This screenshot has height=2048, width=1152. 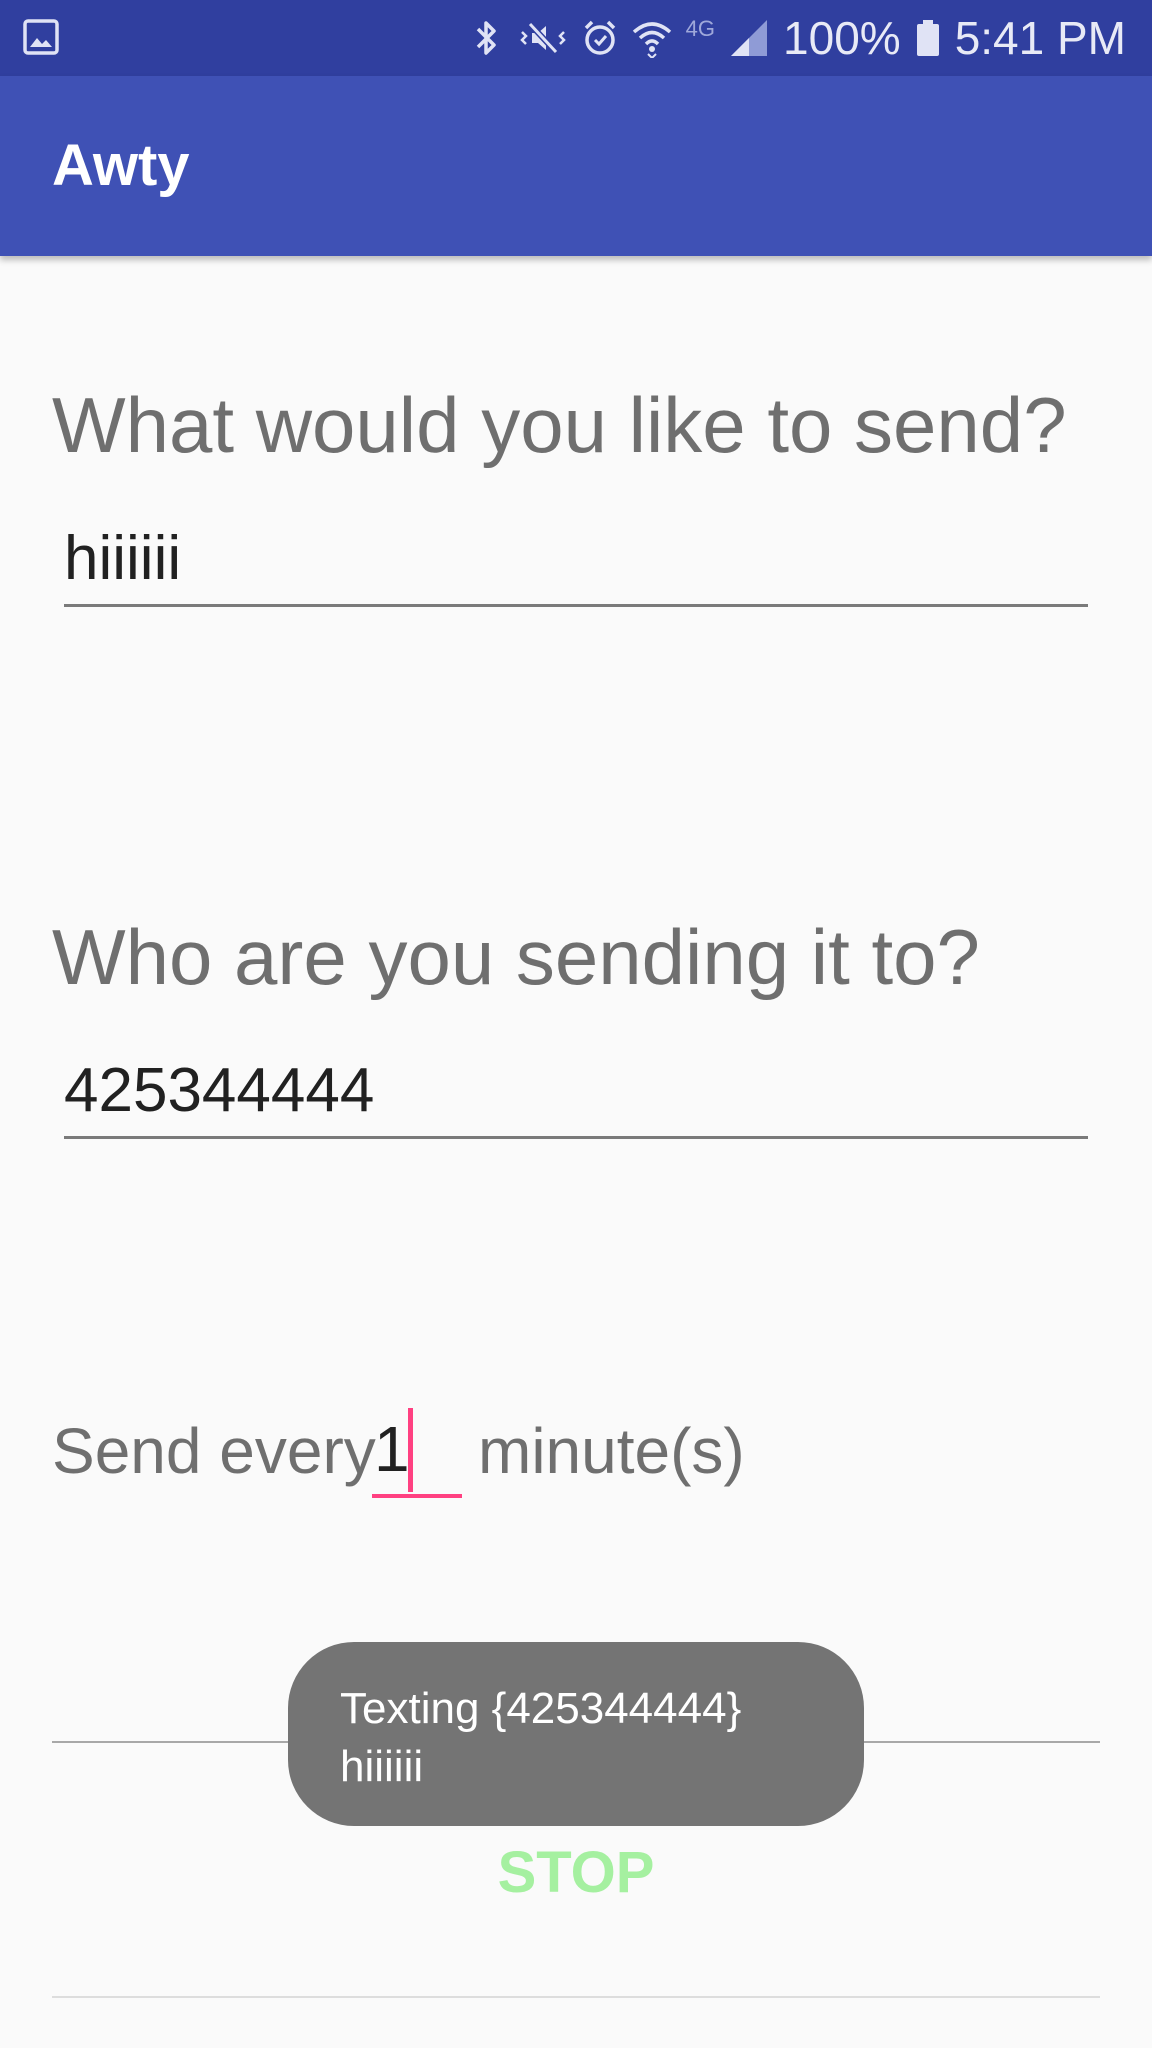 What do you see at coordinates (652, 39) in the screenshot?
I see `wifi-icon` at bounding box center [652, 39].